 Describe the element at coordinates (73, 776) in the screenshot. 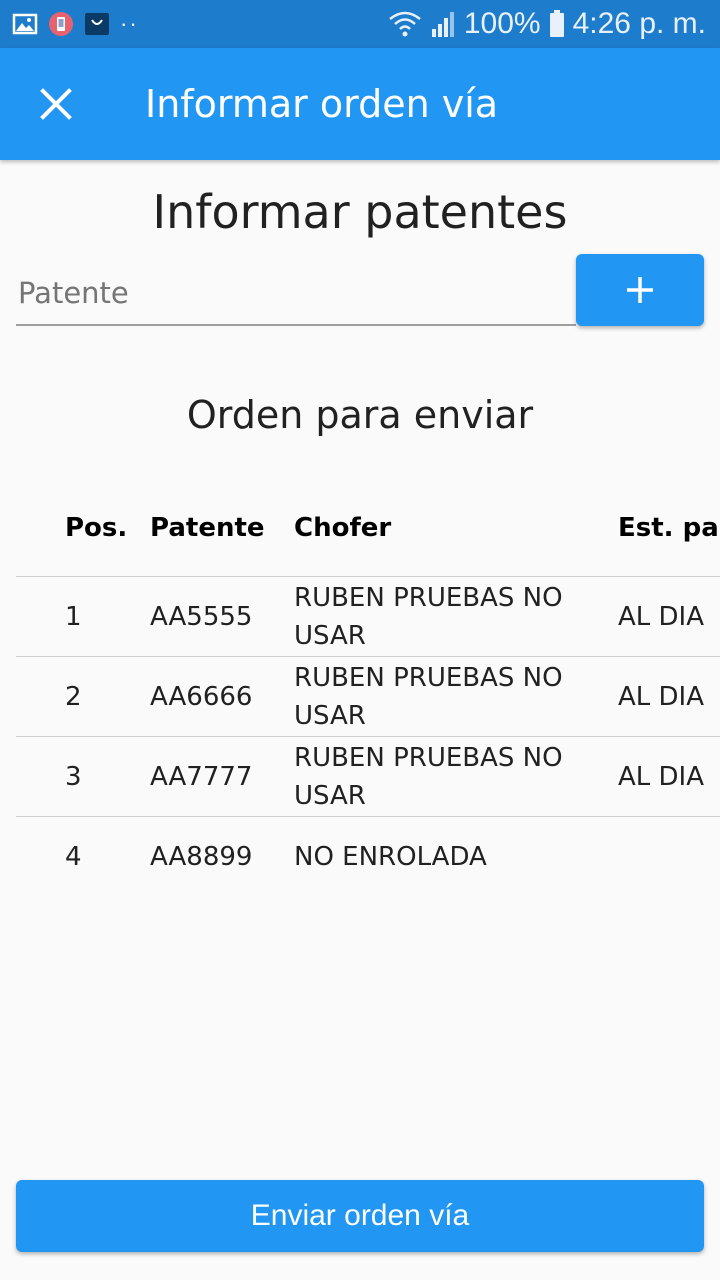

I see `cell-pos: 3` at that location.